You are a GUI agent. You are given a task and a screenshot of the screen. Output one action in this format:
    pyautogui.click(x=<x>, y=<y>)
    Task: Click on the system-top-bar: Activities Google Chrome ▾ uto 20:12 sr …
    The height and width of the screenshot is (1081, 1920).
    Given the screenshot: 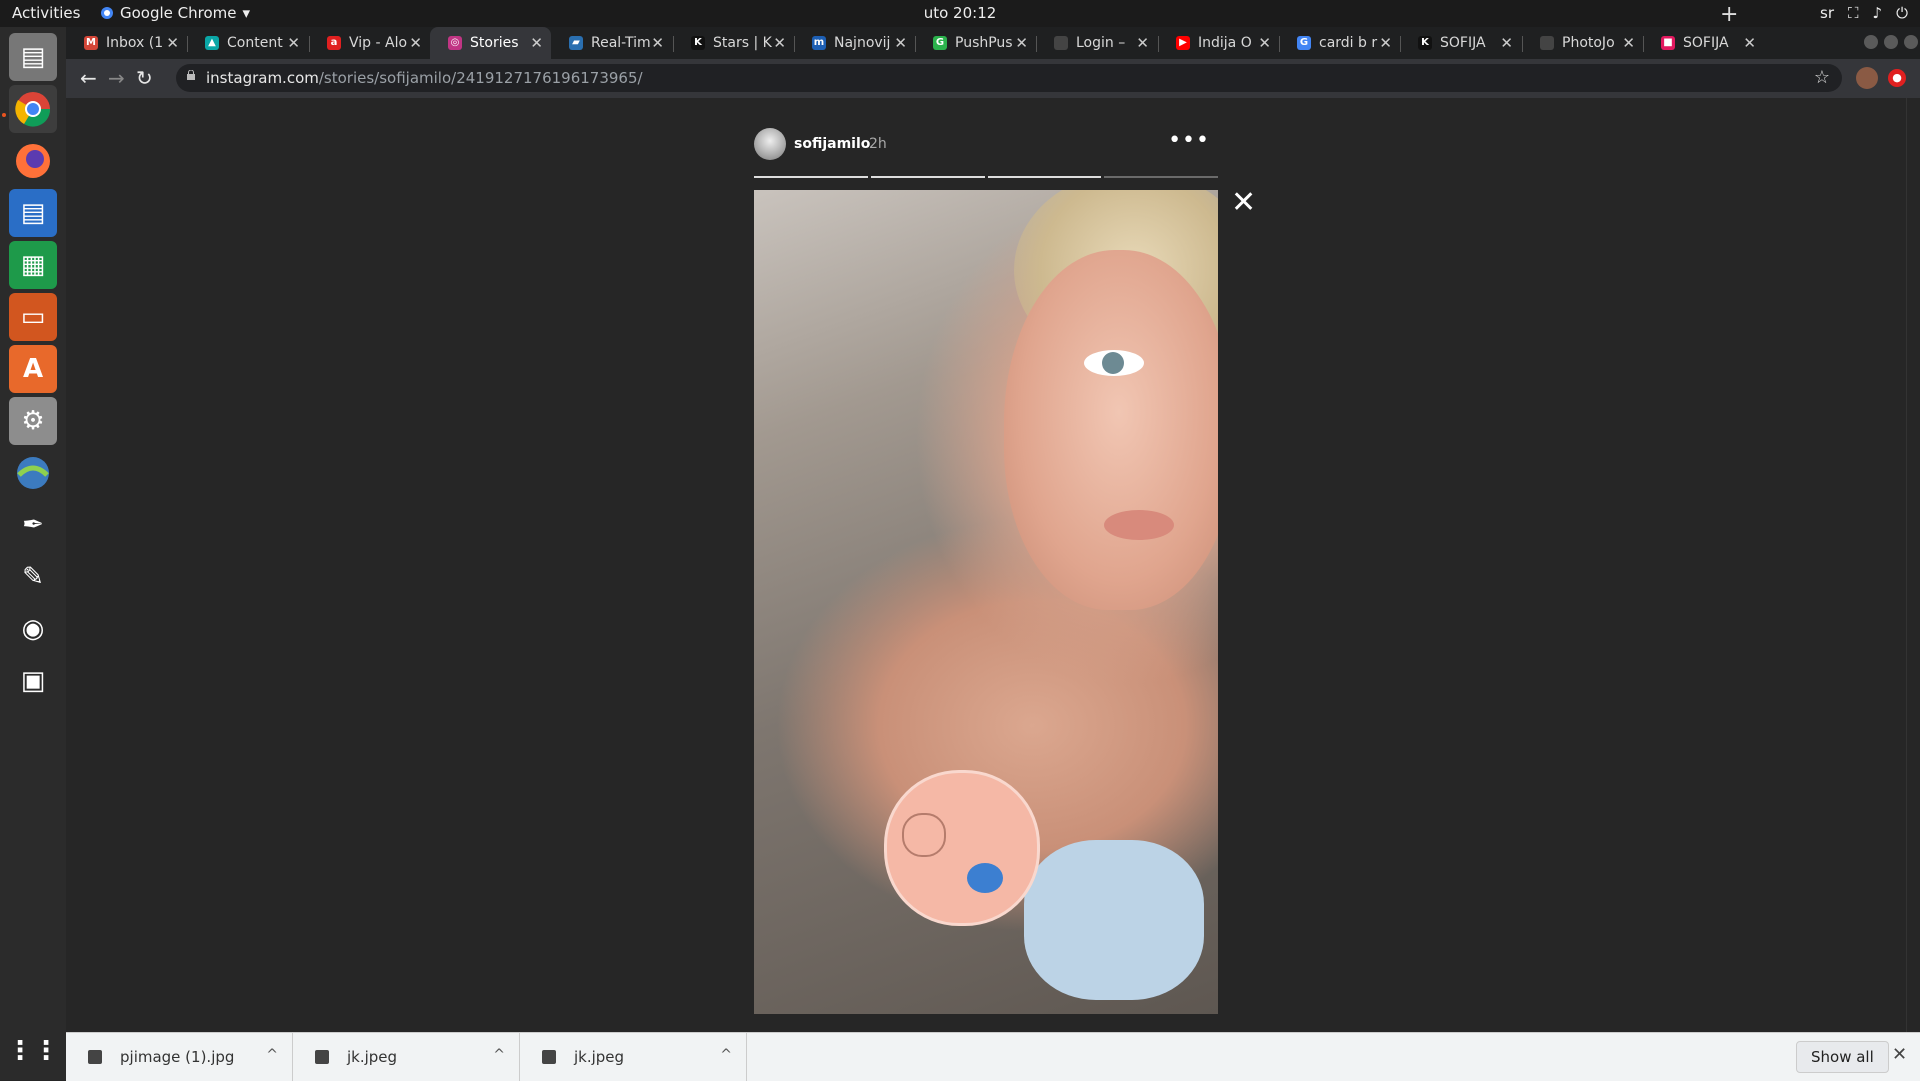 What is the action you would take?
    pyautogui.click(x=960, y=13)
    